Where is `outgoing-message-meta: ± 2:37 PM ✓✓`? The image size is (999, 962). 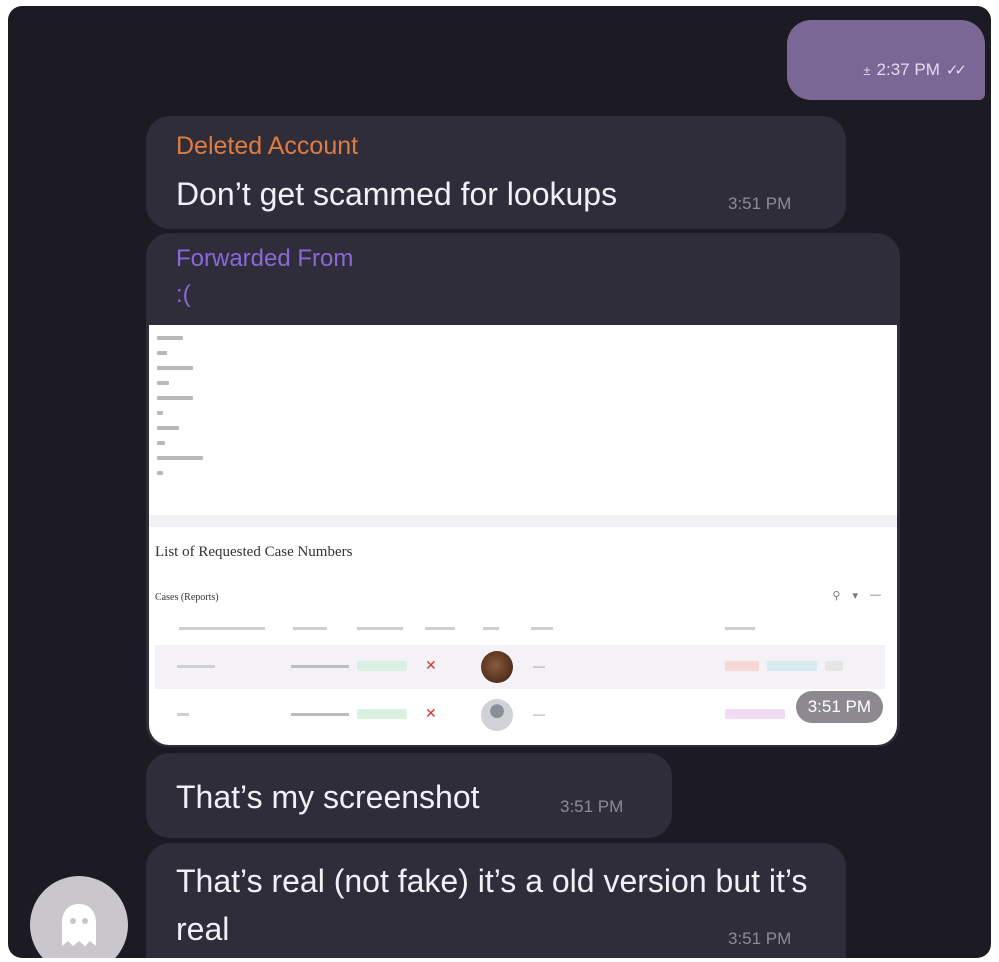 outgoing-message-meta: ± 2:37 PM ✓✓ is located at coordinates (915, 70).